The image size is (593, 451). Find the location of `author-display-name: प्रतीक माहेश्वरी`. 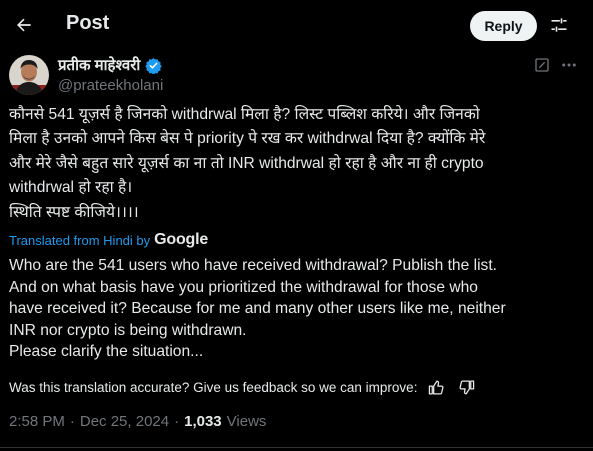

author-display-name: प्रतीक माहेश्वरी is located at coordinates (99, 65).